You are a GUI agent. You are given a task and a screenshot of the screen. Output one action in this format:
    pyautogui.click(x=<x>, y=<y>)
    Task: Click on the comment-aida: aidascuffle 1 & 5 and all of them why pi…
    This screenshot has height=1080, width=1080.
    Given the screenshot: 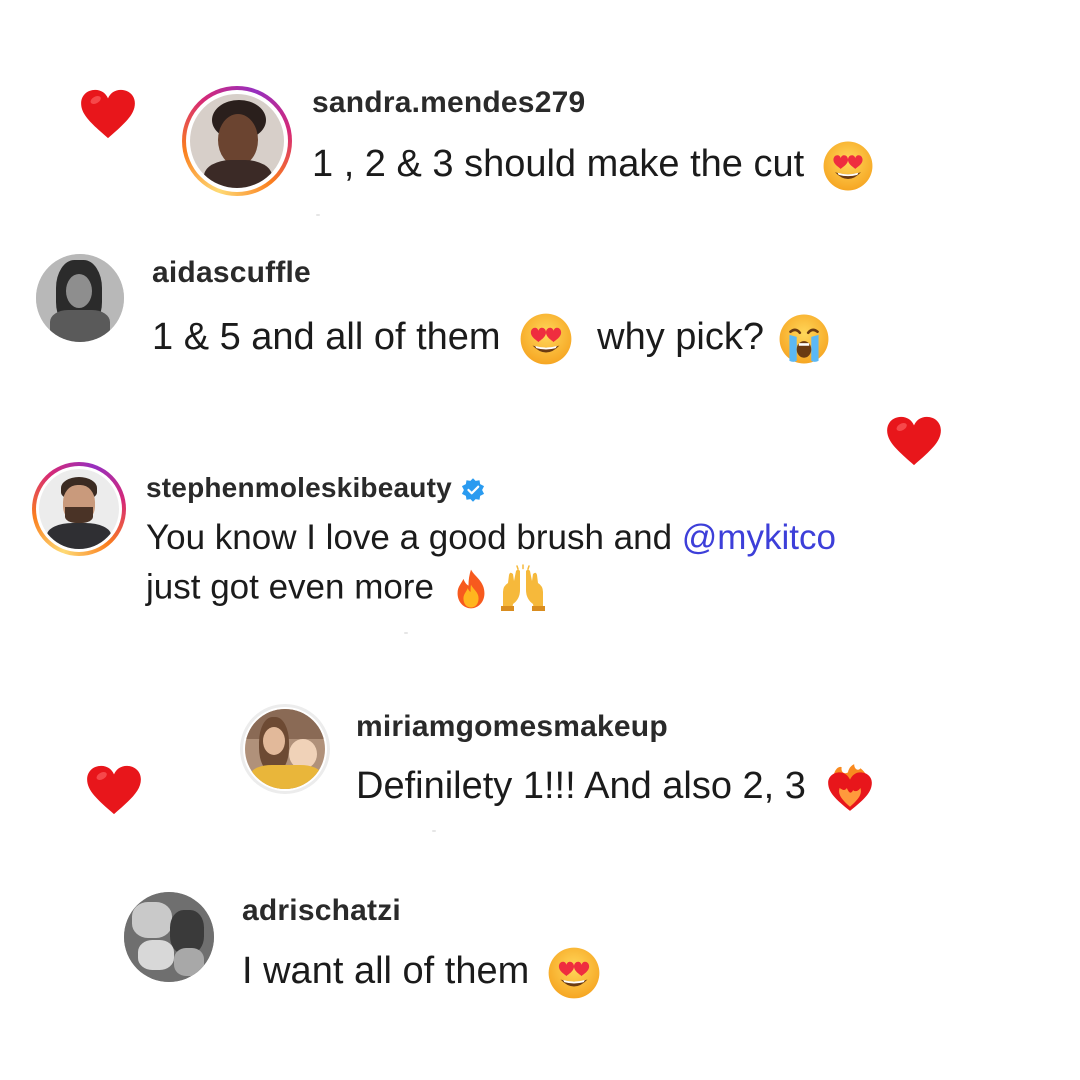 What is the action you would take?
    pyautogui.click(x=540, y=310)
    